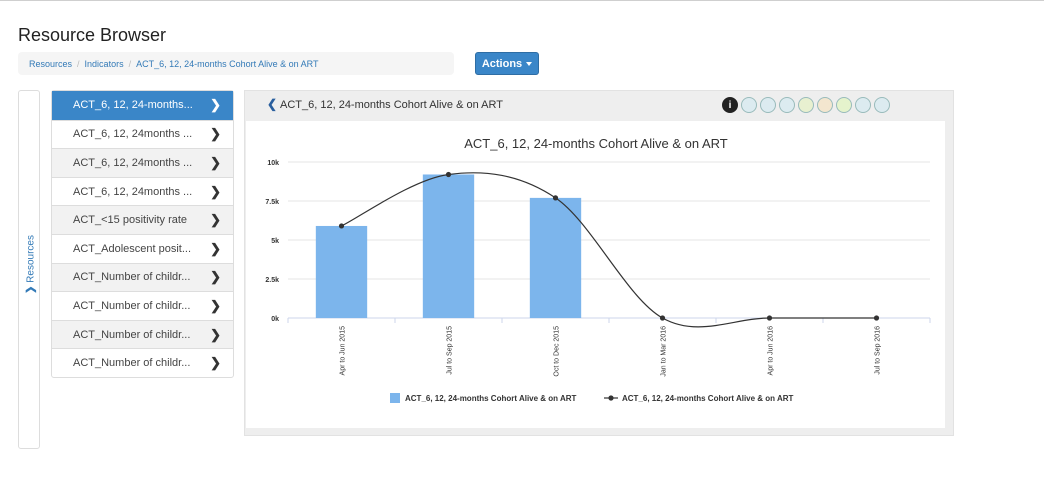 The width and height of the screenshot is (1044, 491). What do you see at coordinates (771, 351) in the screenshot?
I see `x-tick-label: Apr to Jun 2016` at bounding box center [771, 351].